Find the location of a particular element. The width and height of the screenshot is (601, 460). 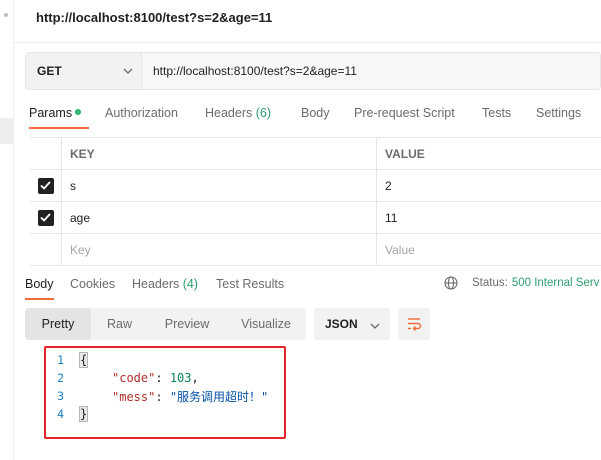

tab-authorization: Authorization is located at coordinates (141, 113).